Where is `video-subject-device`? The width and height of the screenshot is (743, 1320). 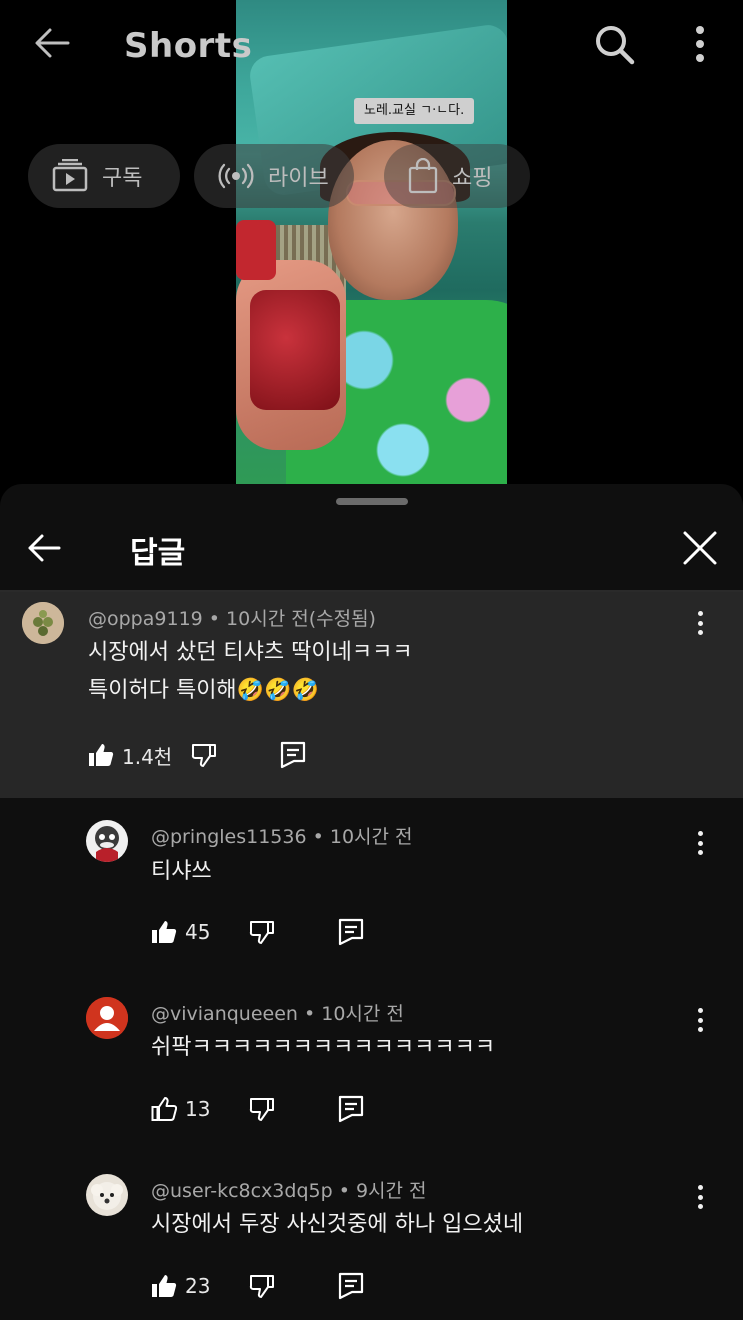
video-subject-device is located at coordinates (295, 350).